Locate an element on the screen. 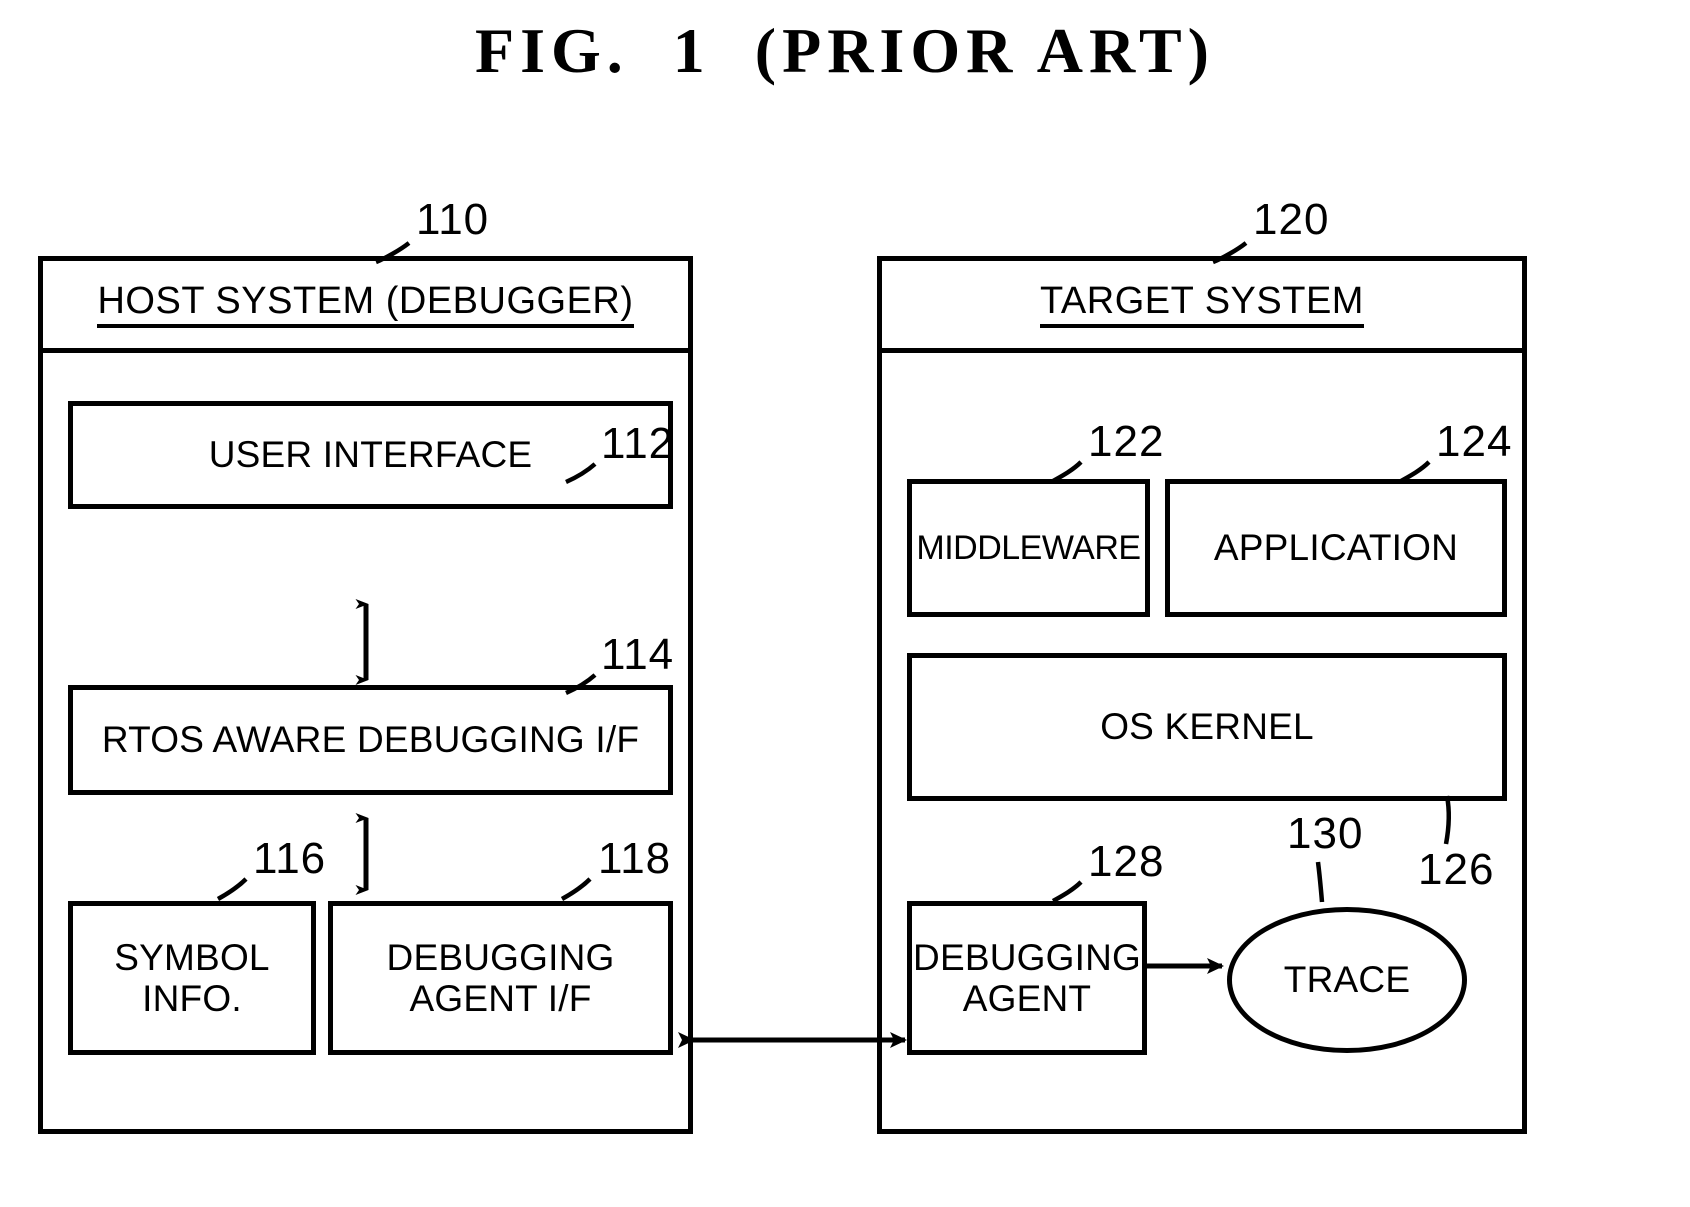  ref-numeral-128: 128 is located at coordinates (1126, 861).